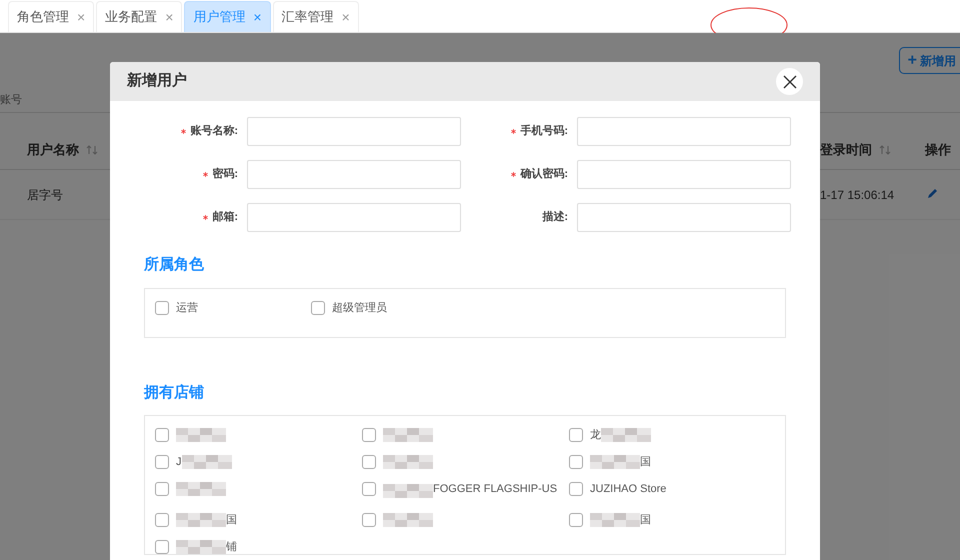 The width and height of the screenshot is (960, 560). What do you see at coordinates (846, 150) in the screenshot?
I see `column-header: 登录时间` at bounding box center [846, 150].